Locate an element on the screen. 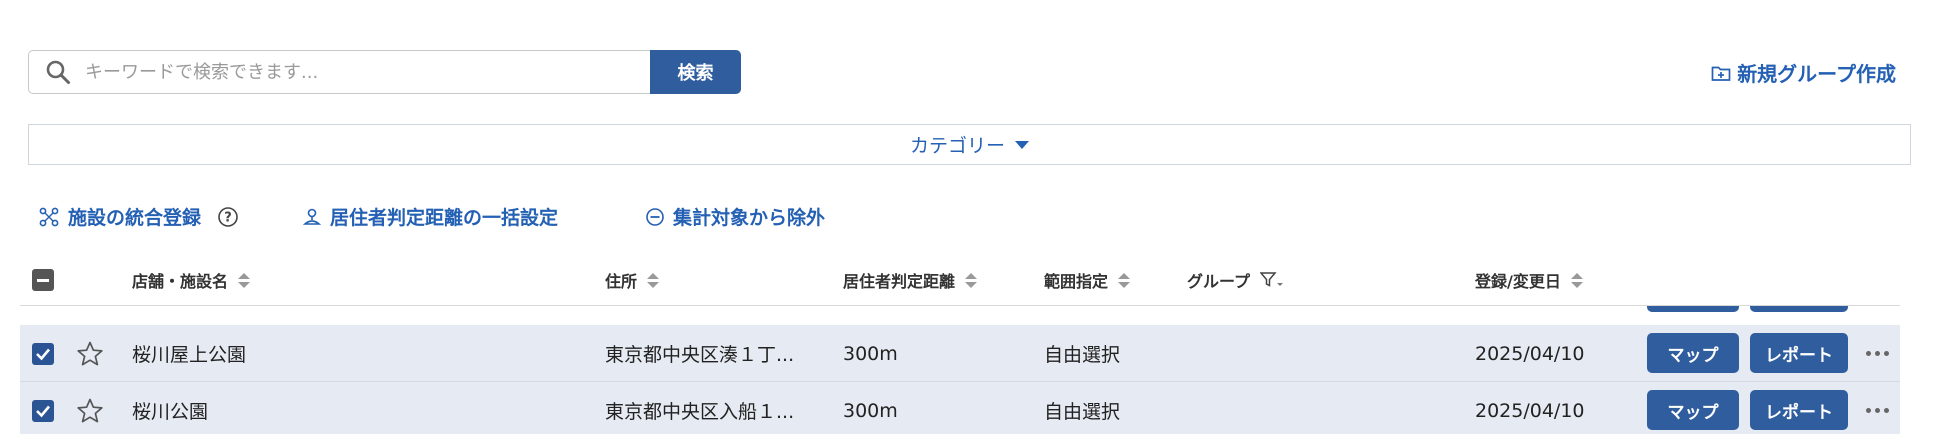  select-all-checkbox is located at coordinates (43, 280).